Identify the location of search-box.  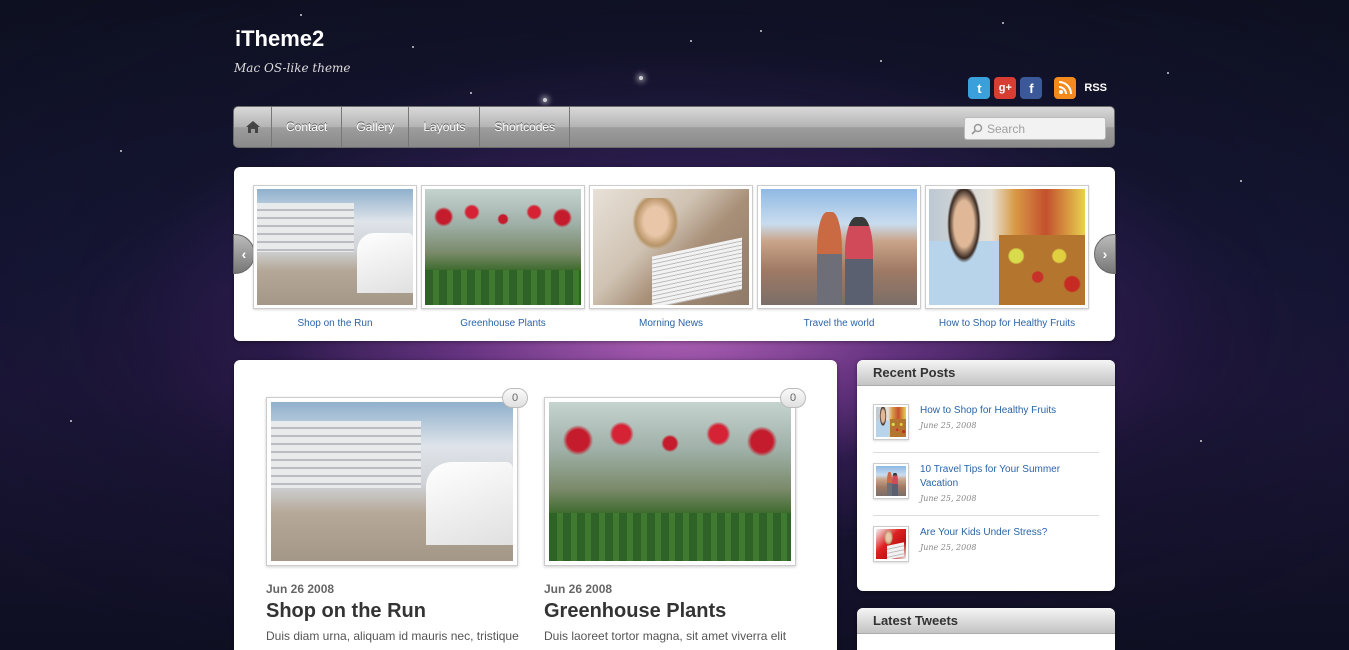
(1035, 128).